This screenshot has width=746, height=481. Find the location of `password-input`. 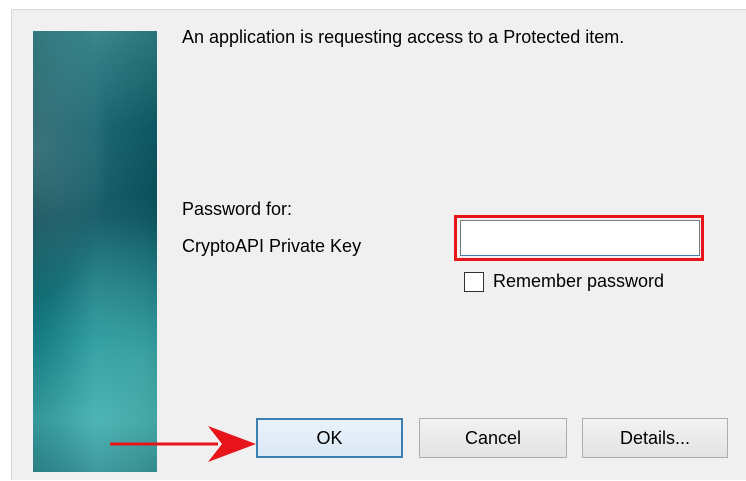

password-input is located at coordinates (580, 238).